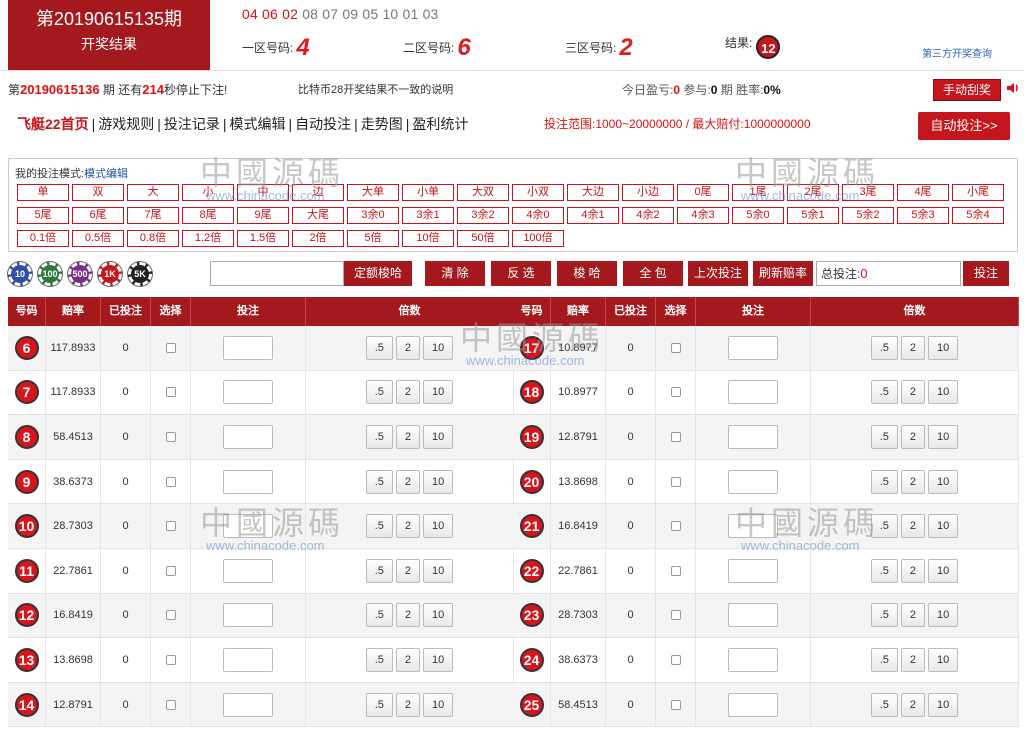 This screenshot has height=741, width=1024. I want to click on mode-button: 0.5倍, so click(98, 238).